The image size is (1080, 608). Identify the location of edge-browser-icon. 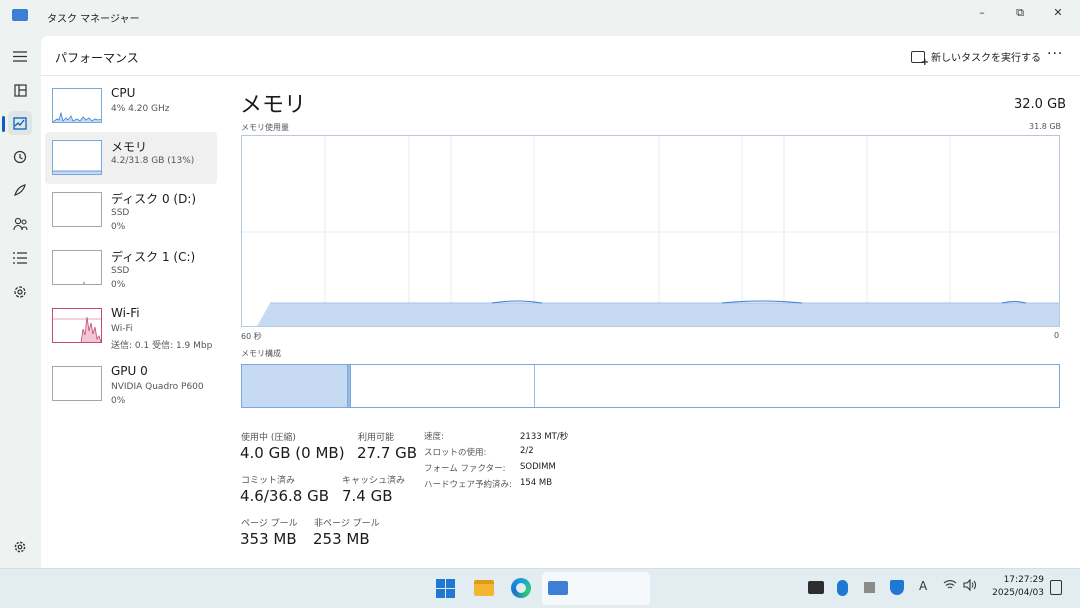
(521, 588).